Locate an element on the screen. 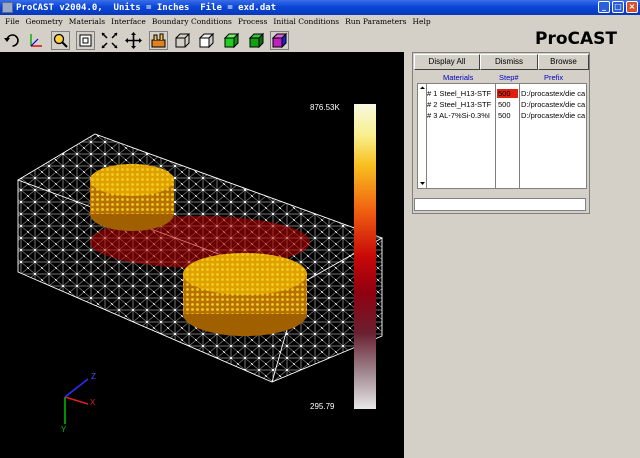 The height and width of the screenshot is (458, 640). menu-process: Process is located at coordinates (252, 21).